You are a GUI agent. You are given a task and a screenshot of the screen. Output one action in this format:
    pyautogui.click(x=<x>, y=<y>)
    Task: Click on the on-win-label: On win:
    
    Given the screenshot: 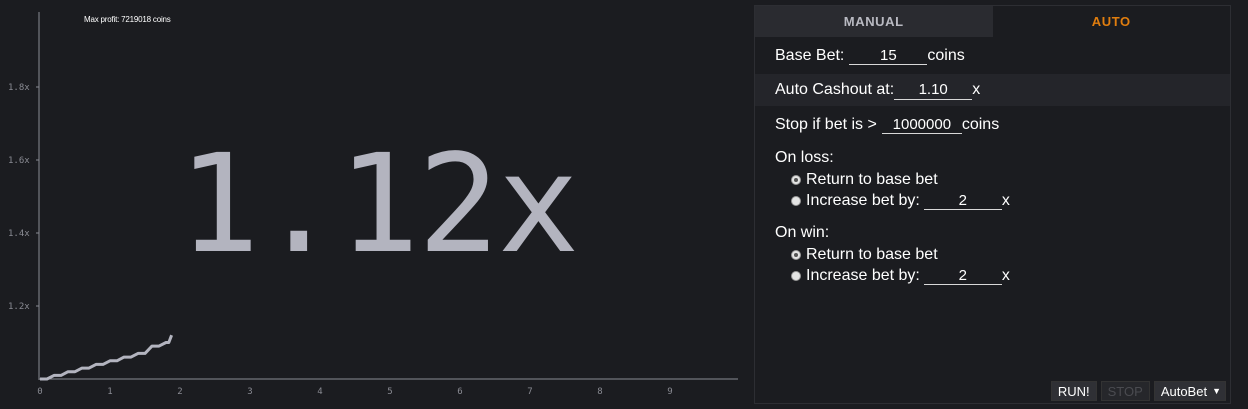 What is the action you would take?
    pyautogui.click(x=802, y=232)
    